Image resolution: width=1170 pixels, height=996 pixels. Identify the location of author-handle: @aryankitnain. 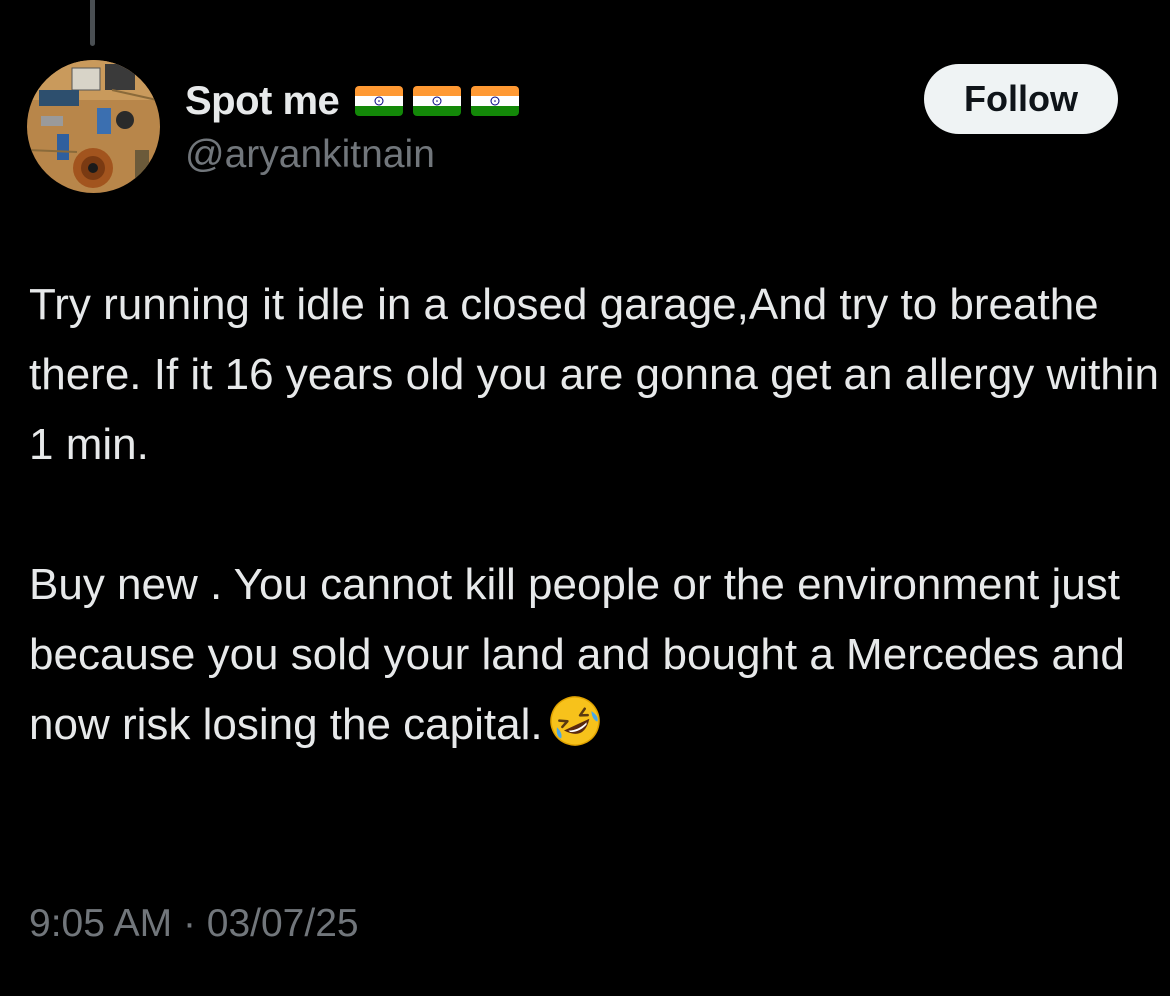
(310, 155).